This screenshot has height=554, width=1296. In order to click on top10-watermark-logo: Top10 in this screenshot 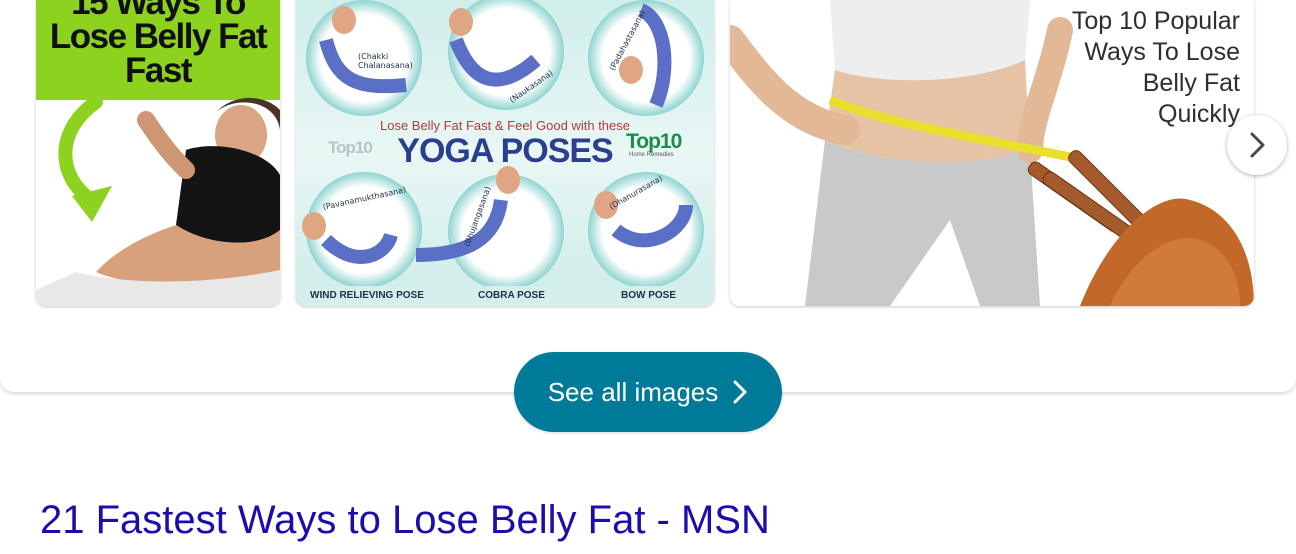, I will do `click(350, 147)`.